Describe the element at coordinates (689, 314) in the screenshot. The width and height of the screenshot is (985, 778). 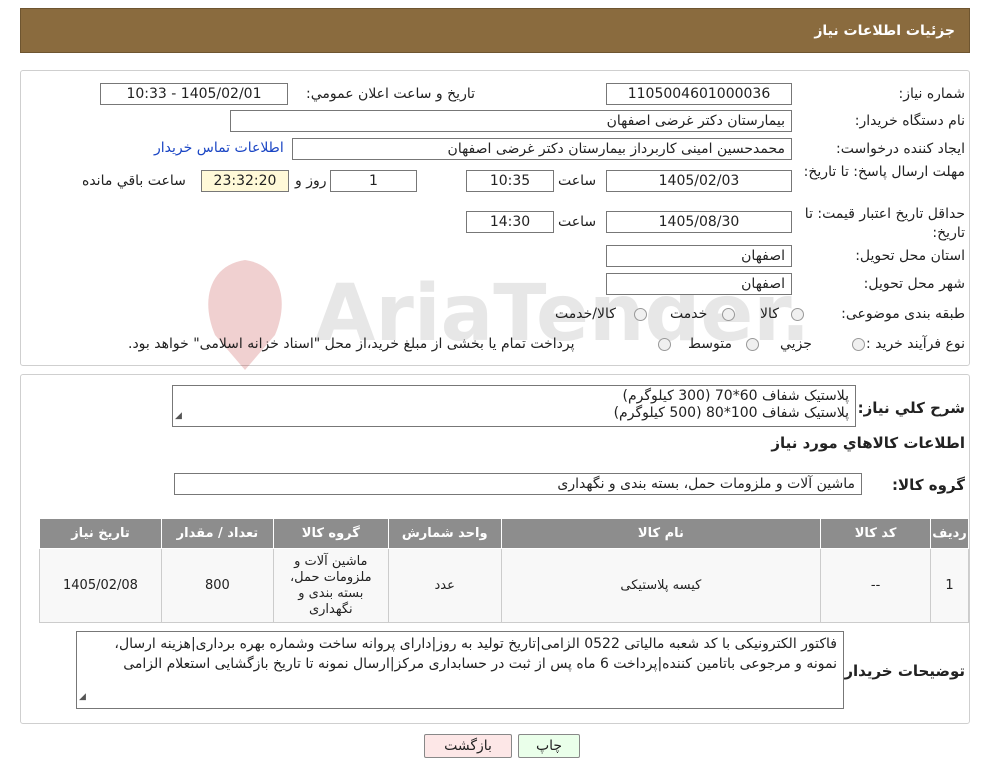
I see `category-service-label: خدمت` at that location.